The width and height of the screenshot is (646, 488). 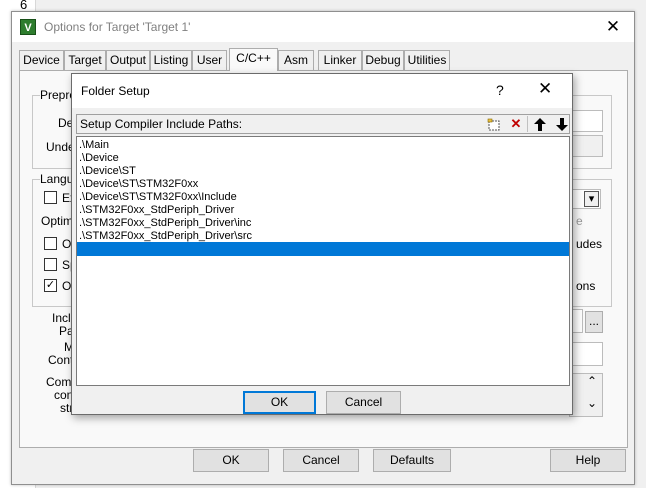 I want to click on option3-checkbox: ✓, so click(x=50, y=285).